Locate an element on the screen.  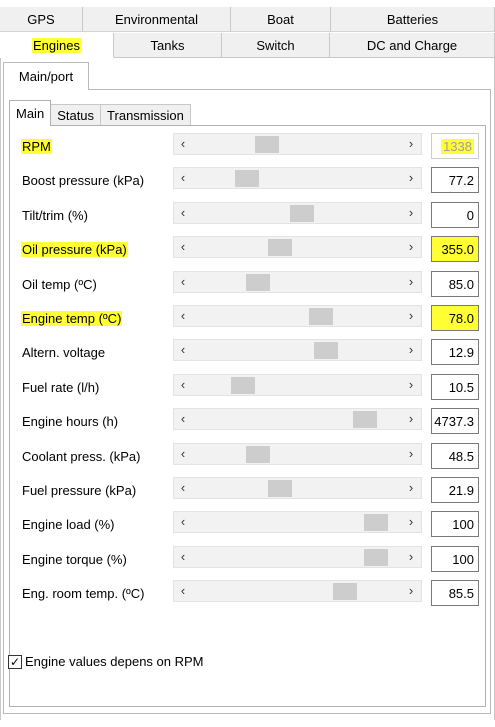
tab-environmental: Environmental is located at coordinates (157, 19).